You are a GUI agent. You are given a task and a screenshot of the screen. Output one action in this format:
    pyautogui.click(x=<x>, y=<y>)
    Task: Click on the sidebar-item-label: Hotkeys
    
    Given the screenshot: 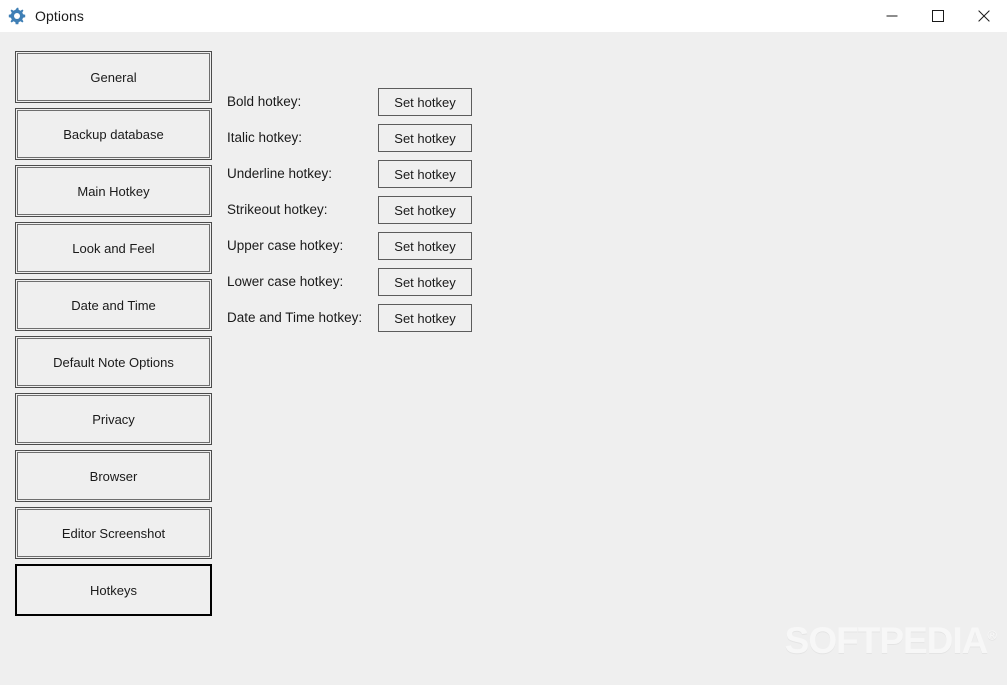 What is the action you would take?
    pyautogui.click(x=113, y=590)
    